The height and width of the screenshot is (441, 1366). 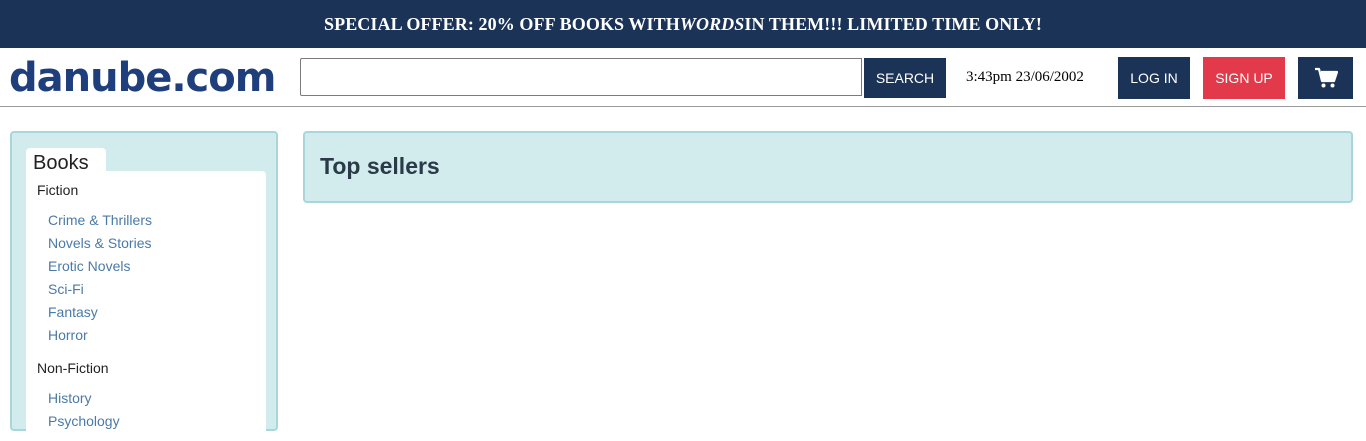 What do you see at coordinates (502, 23) in the screenshot?
I see `promo-text-prefix: SPECIAL OFFER: 20% OFF BOOKS WITH` at bounding box center [502, 23].